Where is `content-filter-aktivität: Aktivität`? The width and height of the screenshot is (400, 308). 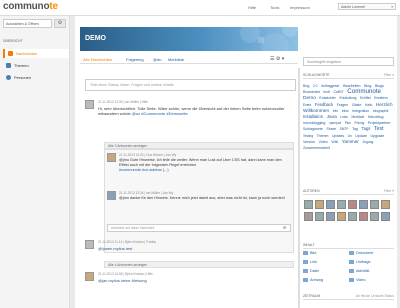
content-filter-aktivität: Aktivität is located at coordinates (371, 271).